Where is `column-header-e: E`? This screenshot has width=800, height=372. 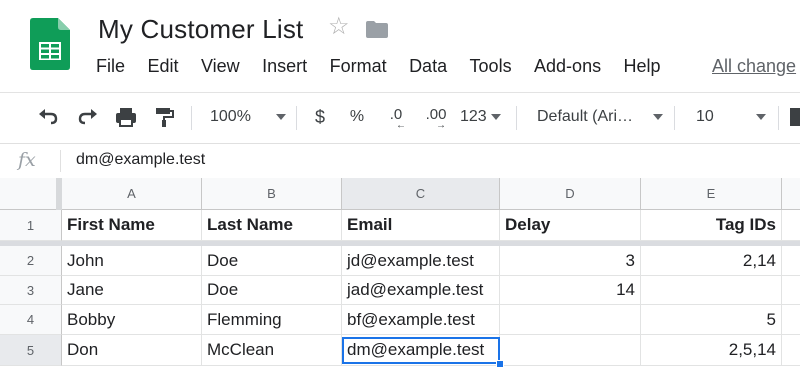 column-header-e: E is located at coordinates (711, 194).